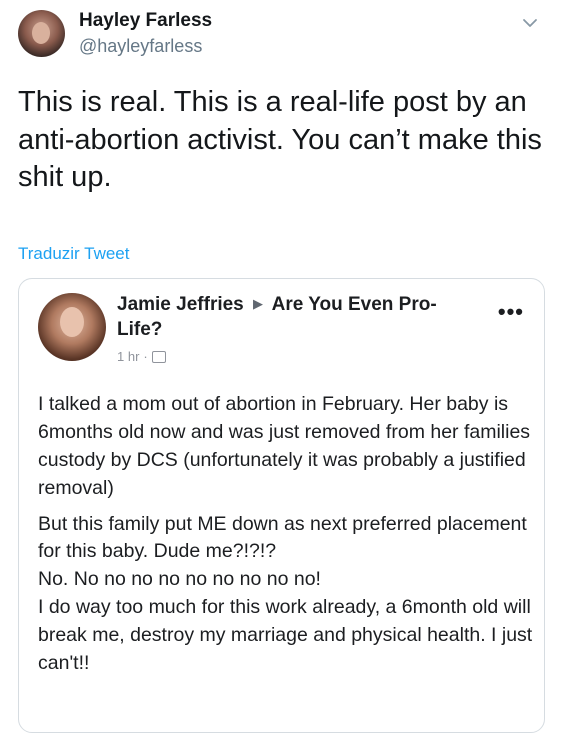 The width and height of the screenshot is (563, 747). I want to click on post-paragraph: No. No no no no no no no no no!, so click(179, 579).